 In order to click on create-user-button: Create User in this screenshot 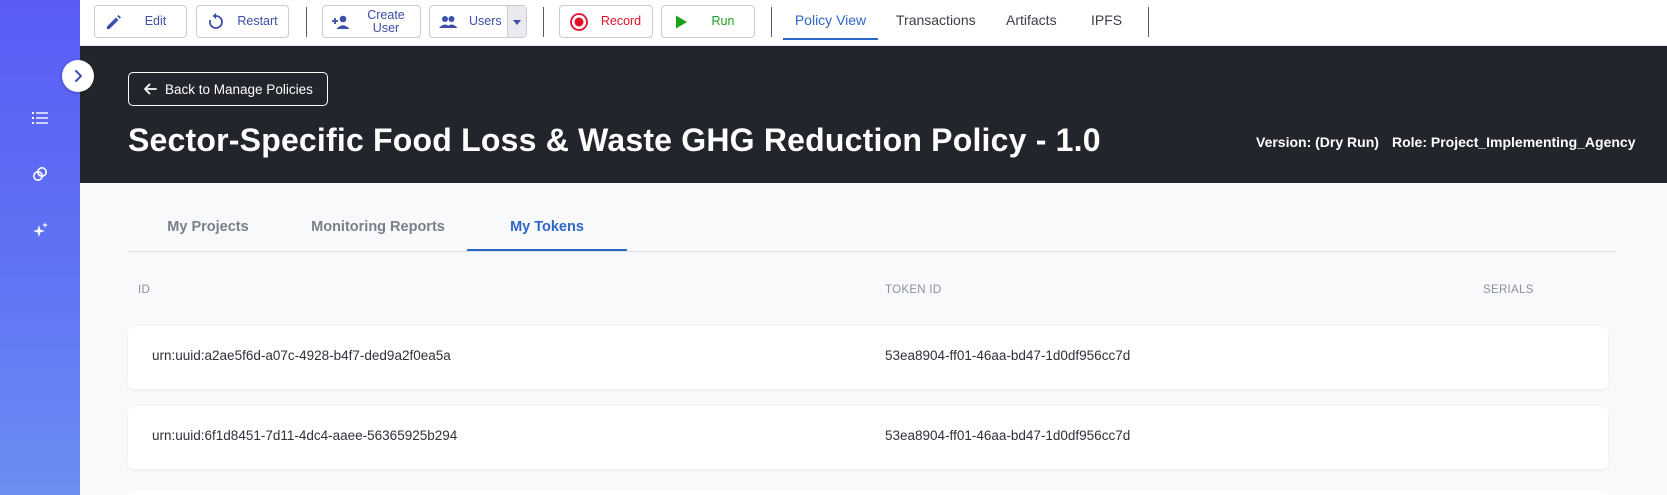, I will do `click(371, 21)`.